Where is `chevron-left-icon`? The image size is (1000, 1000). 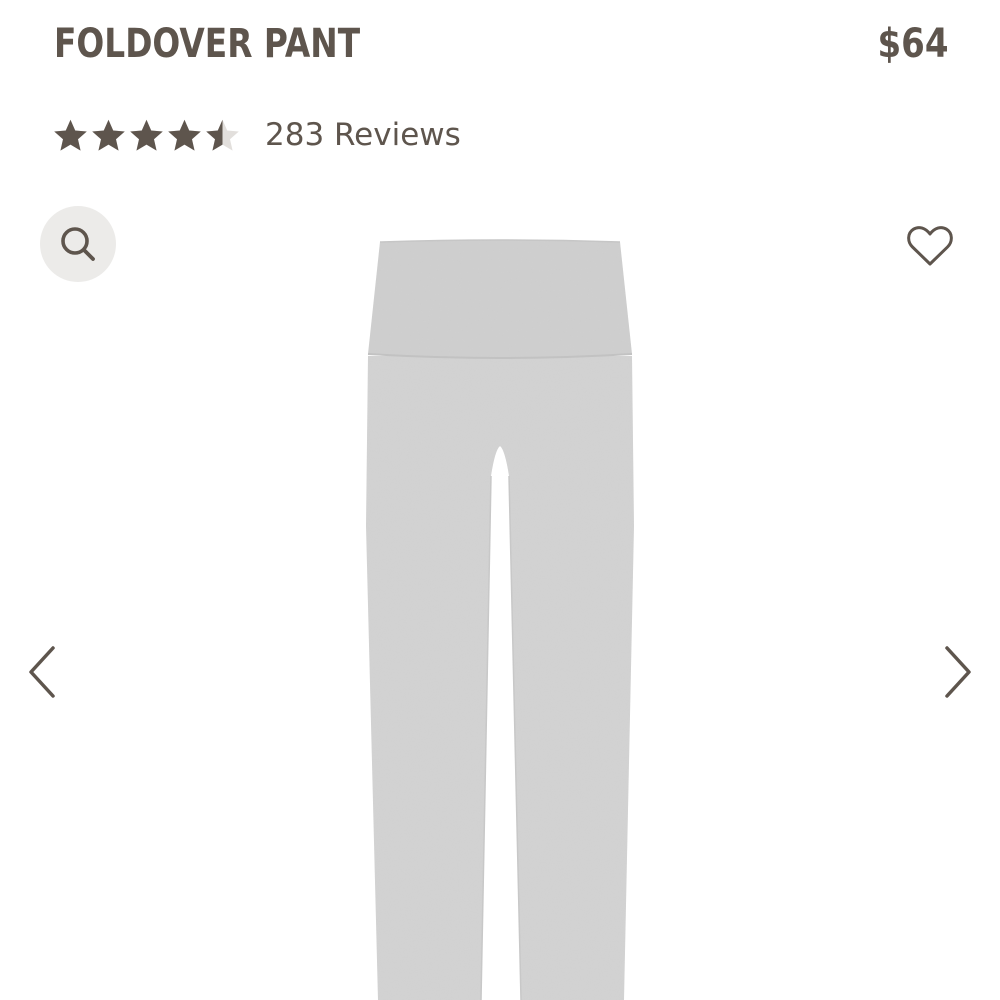
chevron-left-icon is located at coordinates (42, 672).